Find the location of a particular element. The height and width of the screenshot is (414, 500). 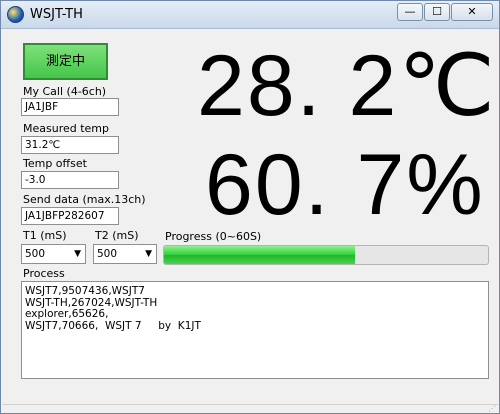

process-line: WSJT7,70666, WSJT 7 by K1JT is located at coordinates (113, 325).